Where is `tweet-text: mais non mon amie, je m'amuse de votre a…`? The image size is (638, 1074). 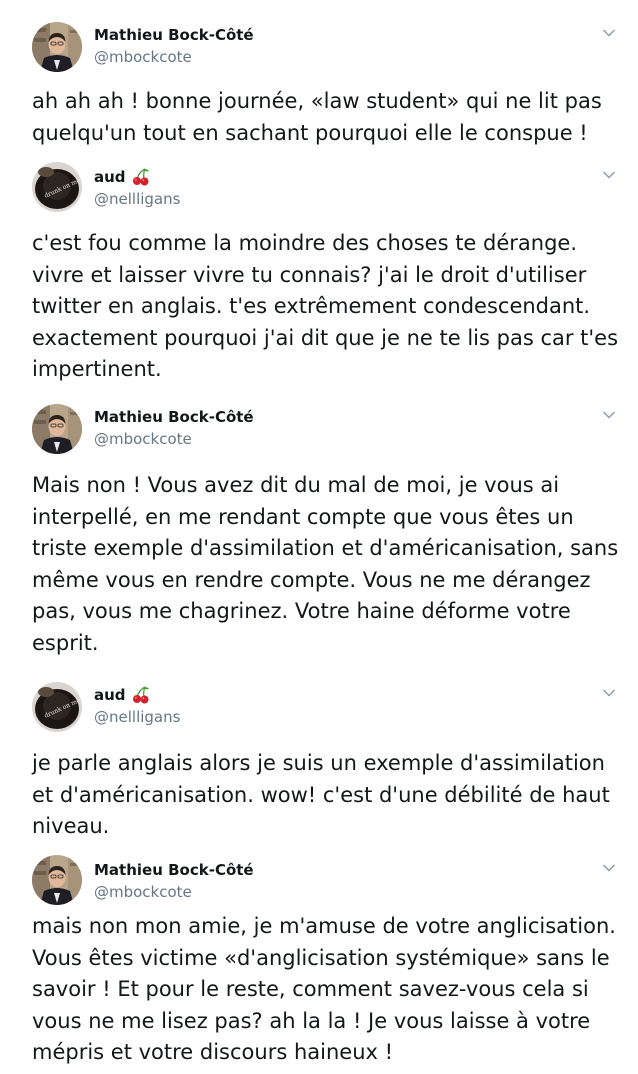 tweet-text: mais non mon amie, je m'amuse de votre a… is located at coordinates (324, 989).